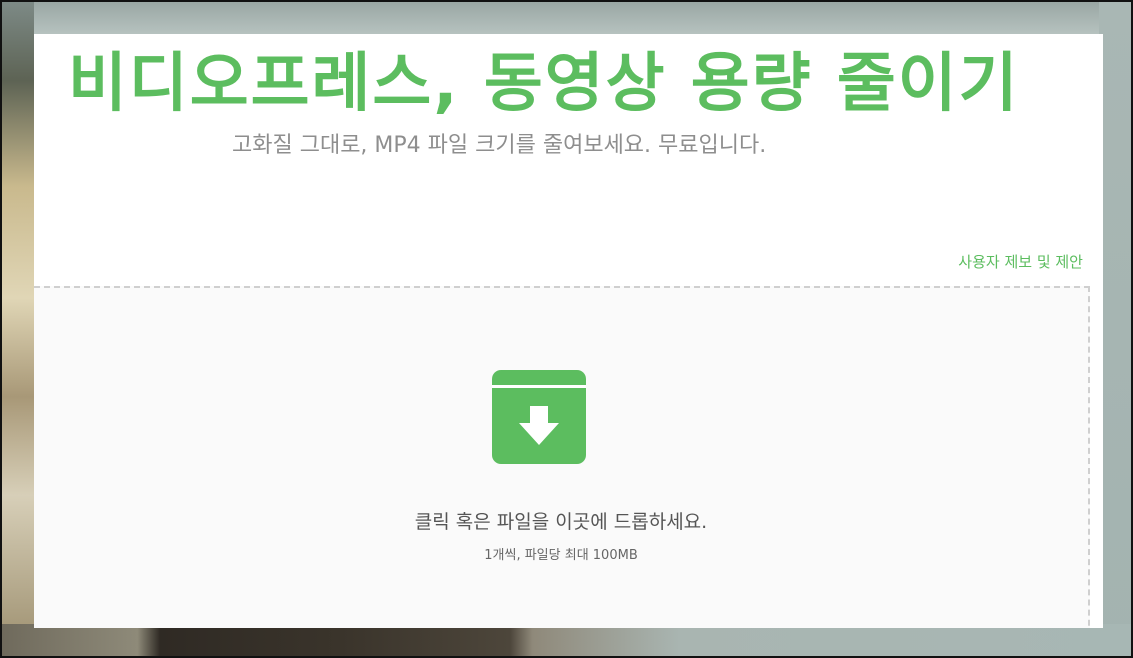 Image resolution: width=1133 pixels, height=658 pixels. I want to click on background-photo-left, so click(18, 329).